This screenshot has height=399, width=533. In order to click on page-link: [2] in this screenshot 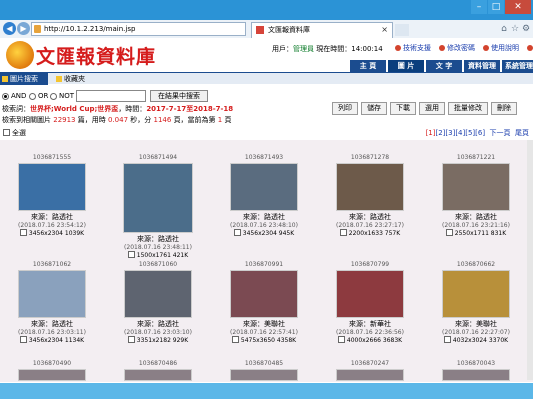, I will do `click(440, 133)`.